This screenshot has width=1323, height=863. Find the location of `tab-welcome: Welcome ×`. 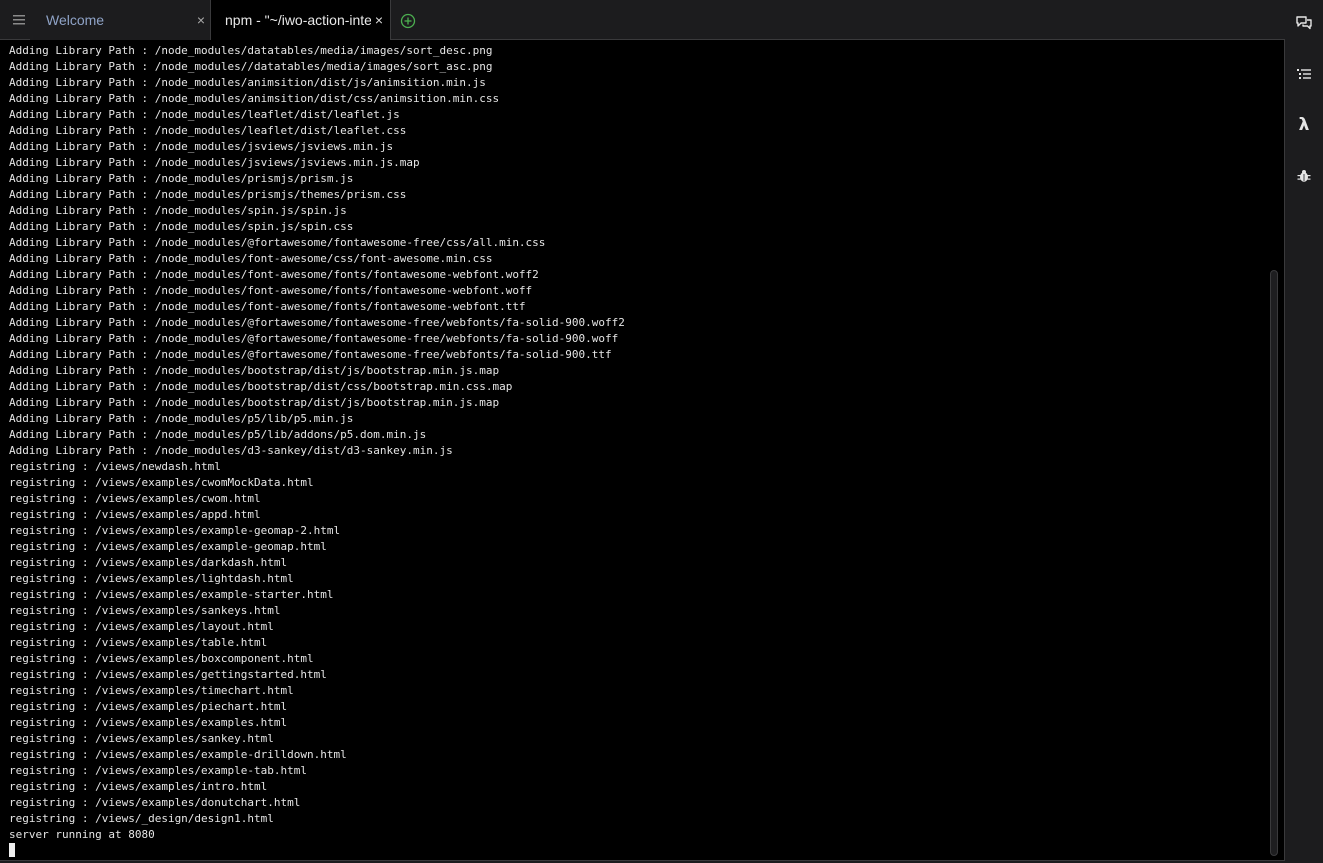

tab-welcome: Welcome × is located at coordinates (120, 20).